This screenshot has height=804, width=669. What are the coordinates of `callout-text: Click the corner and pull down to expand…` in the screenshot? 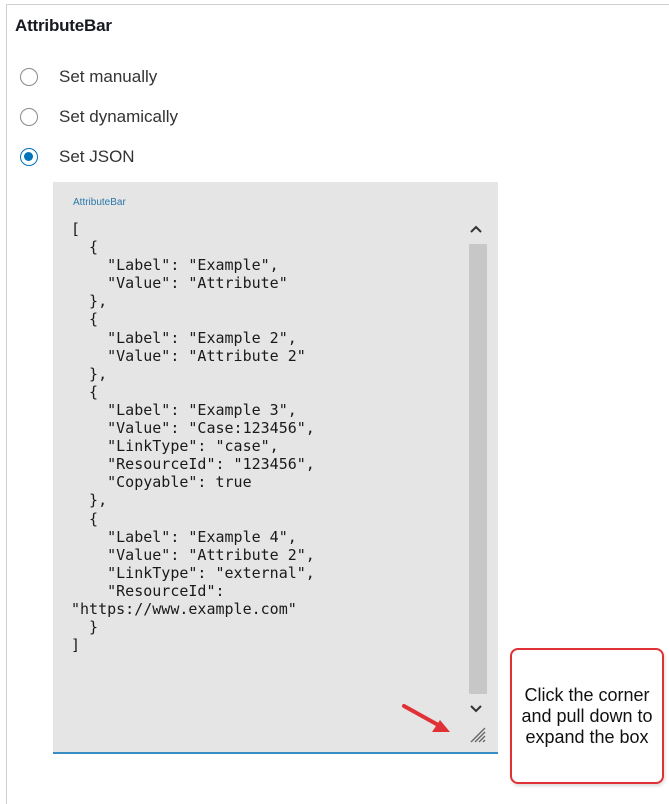 It's located at (587, 715).